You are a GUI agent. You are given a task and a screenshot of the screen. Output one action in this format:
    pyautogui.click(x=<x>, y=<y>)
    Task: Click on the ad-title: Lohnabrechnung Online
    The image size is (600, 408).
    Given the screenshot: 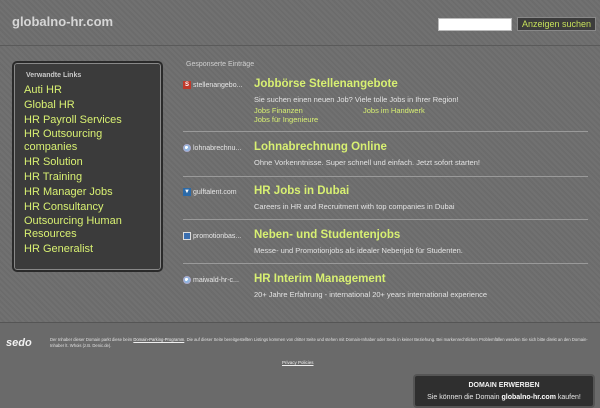 What is the action you would take?
    pyautogui.click(x=320, y=147)
    